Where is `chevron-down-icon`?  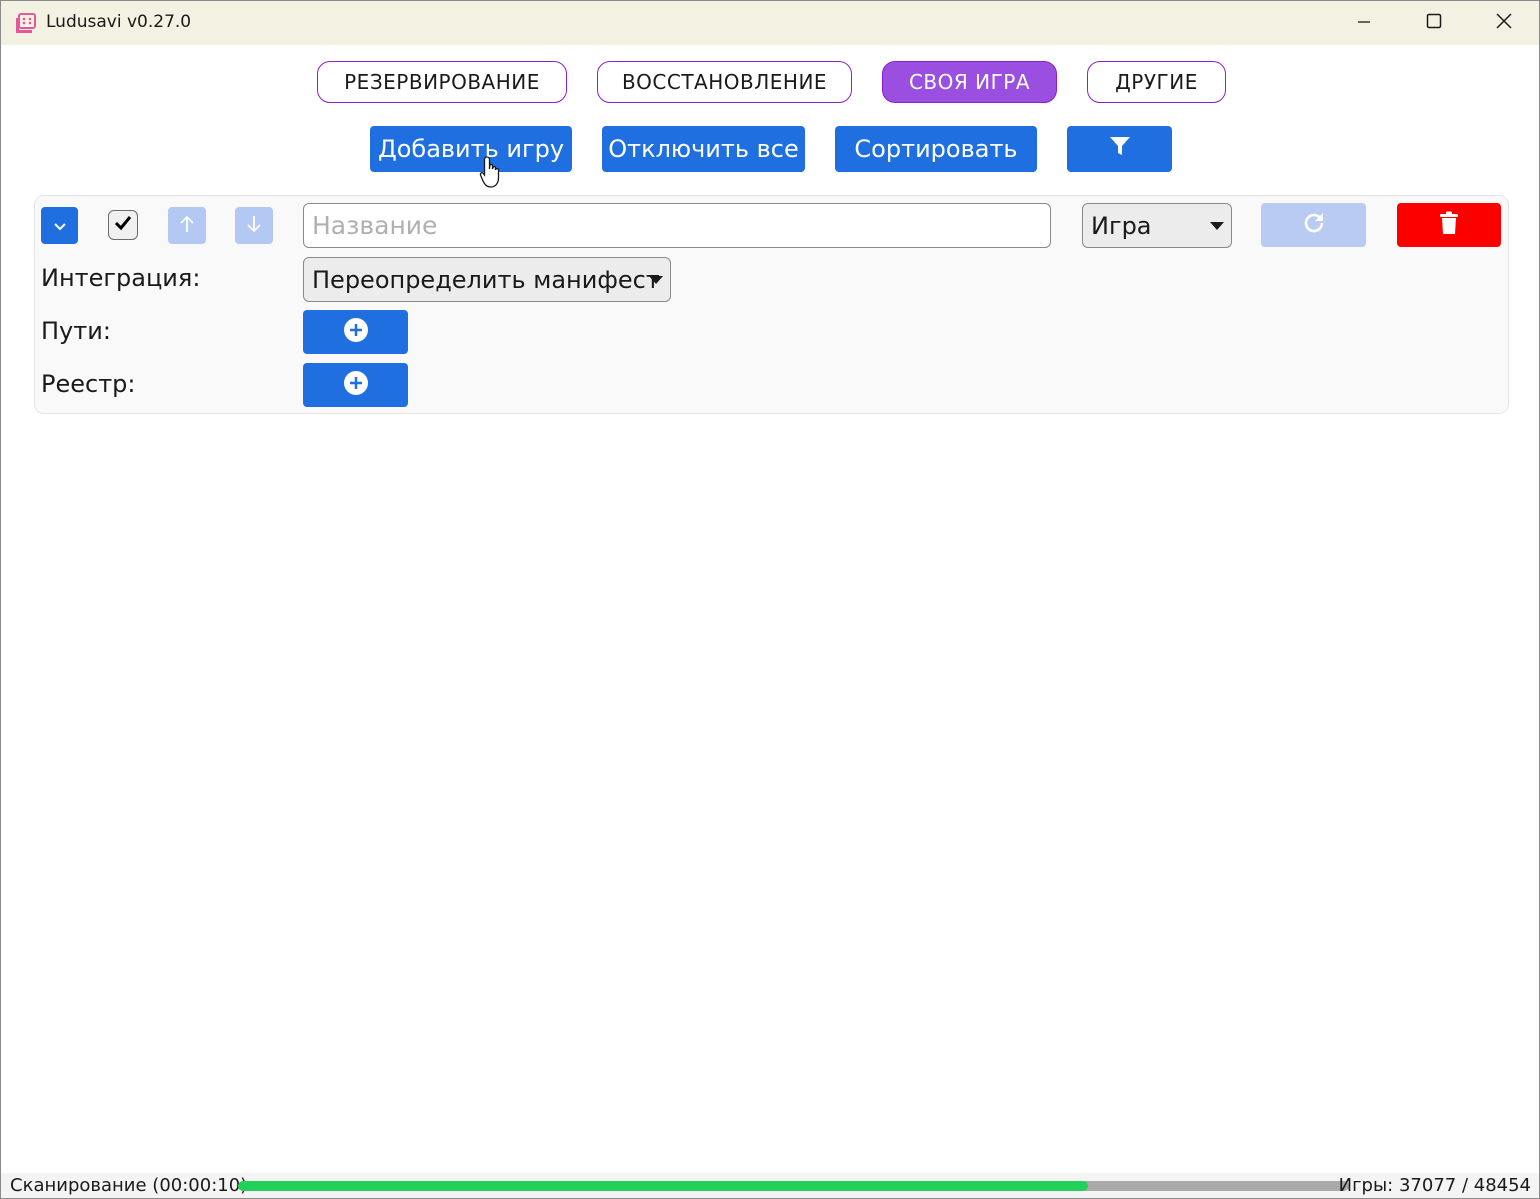 chevron-down-icon is located at coordinates (59, 225).